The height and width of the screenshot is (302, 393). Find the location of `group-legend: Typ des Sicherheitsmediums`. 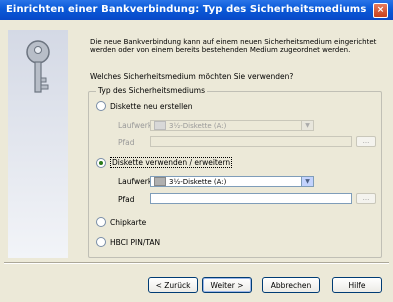

group-legend: Typ des Sicherheitsmediums is located at coordinates (151, 90).